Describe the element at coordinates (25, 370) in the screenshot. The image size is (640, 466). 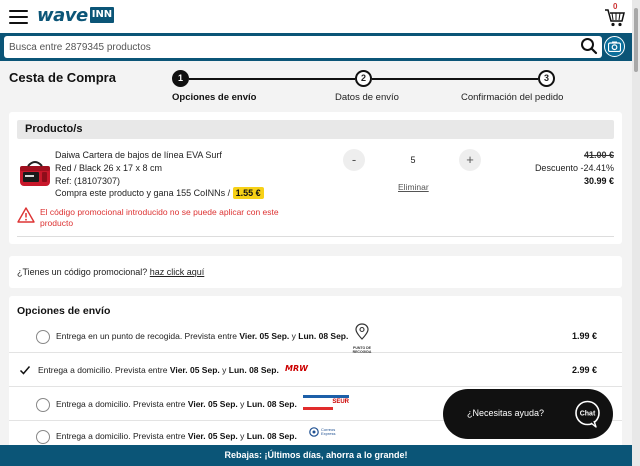
I see `check-icon` at that location.